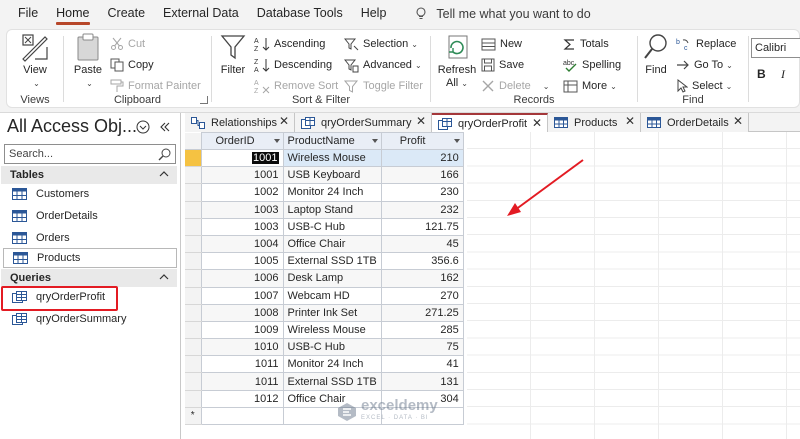  What do you see at coordinates (351, 65) in the screenshot?
I see `advanced-filter-icon` at bounding box center [351, 65].